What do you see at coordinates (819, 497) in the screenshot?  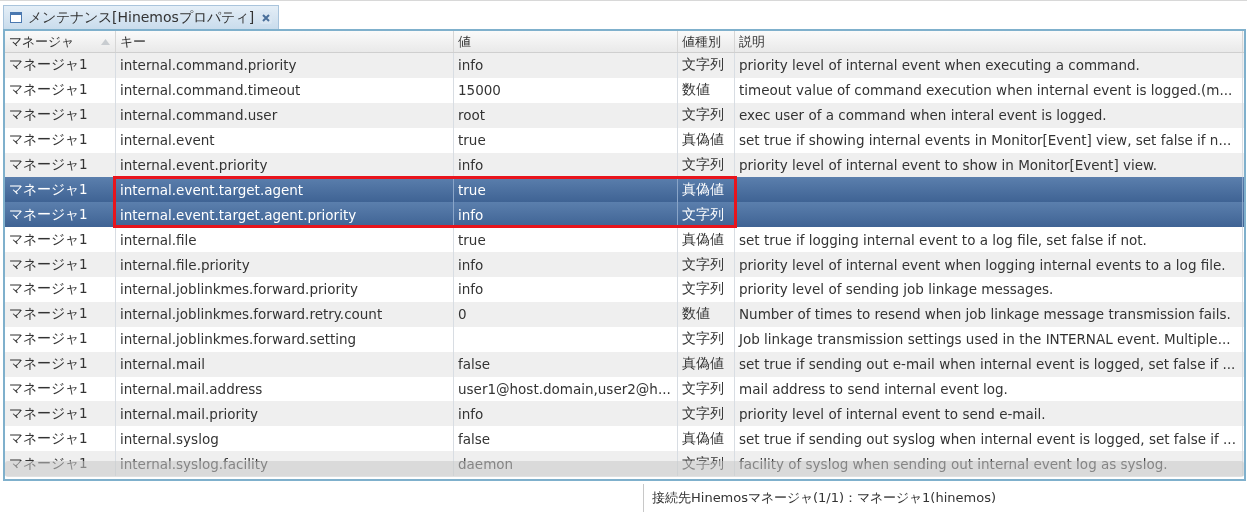 I see `status-text: 接続先Hinemosマネージャ(1/1)：マネージャ1(hinemos)` at bounding box center [819, 497].